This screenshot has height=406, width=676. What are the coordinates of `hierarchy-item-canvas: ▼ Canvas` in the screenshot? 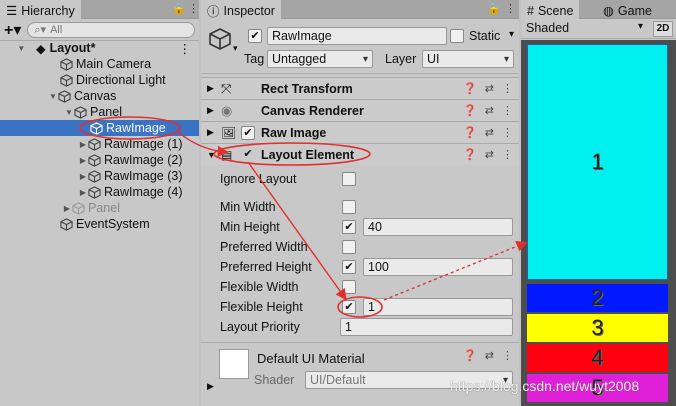 It's located at (99, 96).